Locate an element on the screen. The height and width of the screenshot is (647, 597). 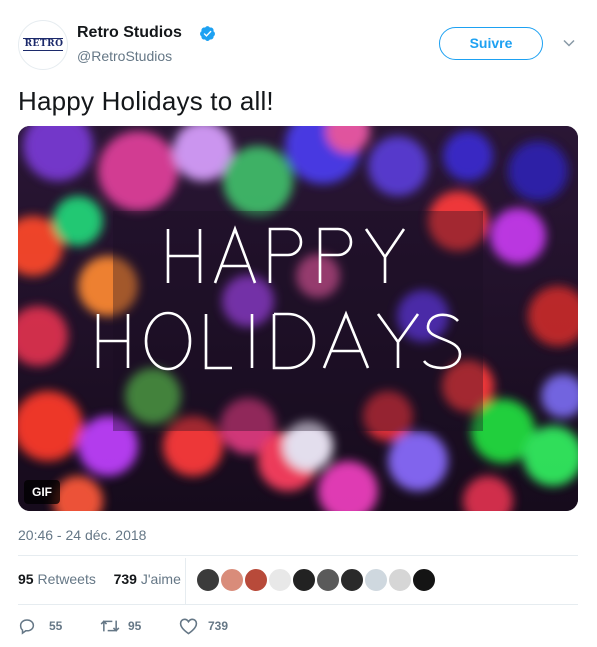
tweet-text: Happy Holidays to all! is located at coordinates (146, 101).